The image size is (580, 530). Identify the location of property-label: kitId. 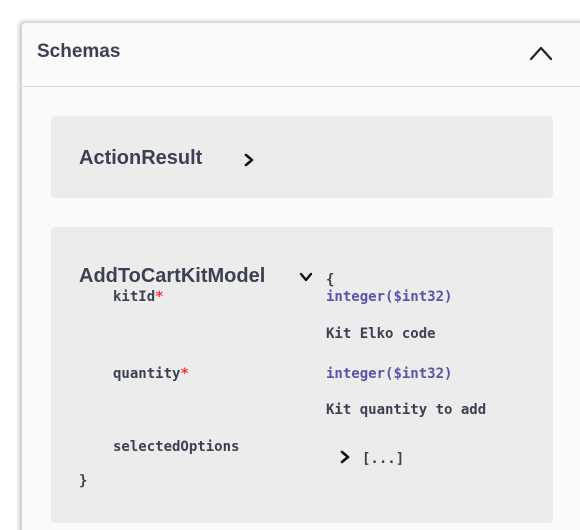
(134, 297).